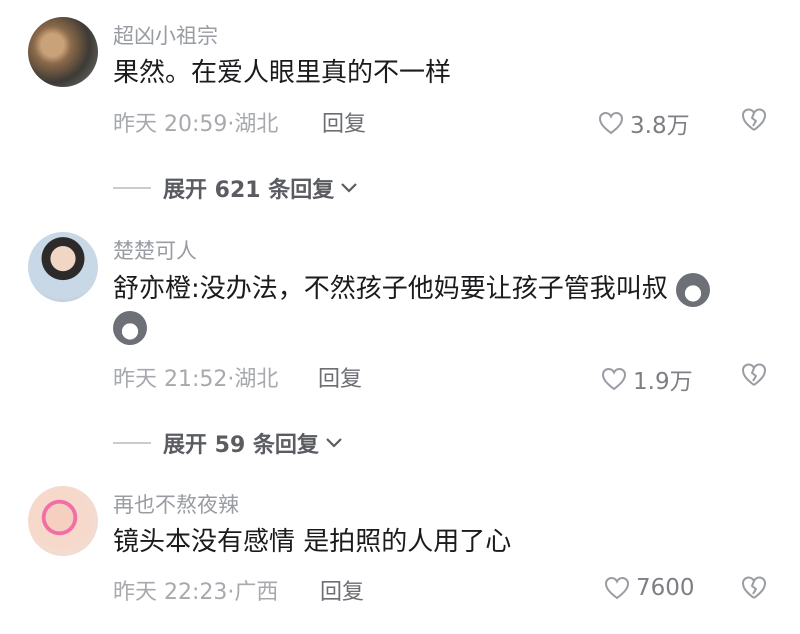  Describe the element at coordinates (165, 35) in the screenshot. I see `comment-username: 超凶小祖宗` at that location.